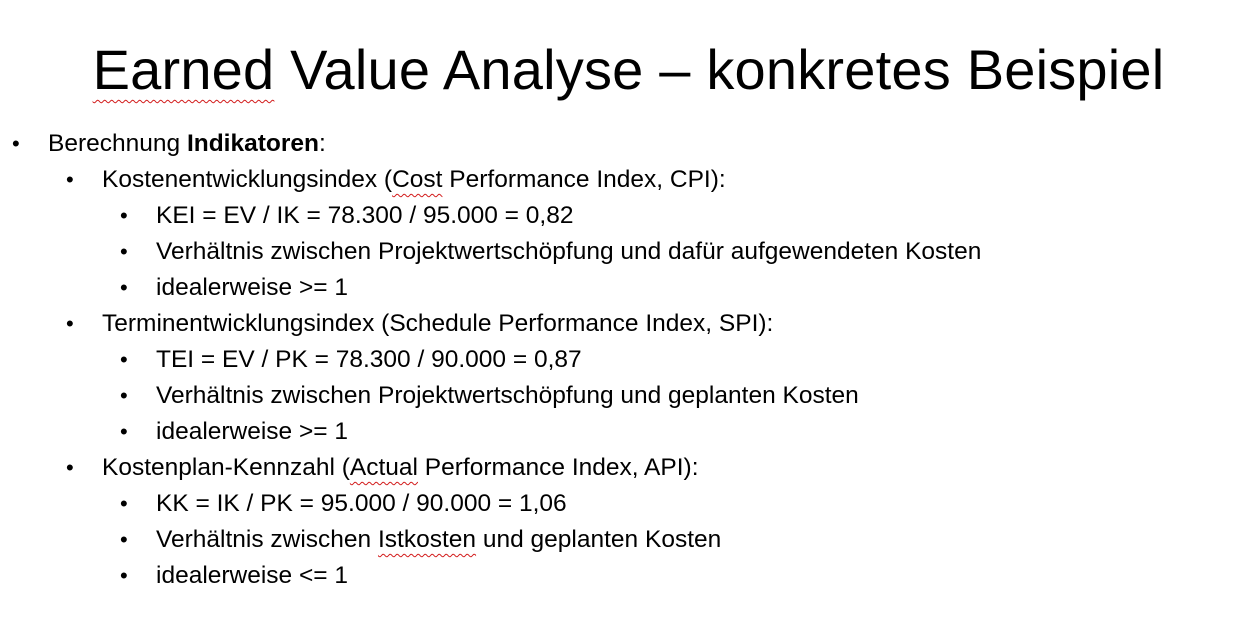 The width and height of the screenshot is (1257, 636). I want to click on intro-prefix: Berechnung, so click(117, 143).